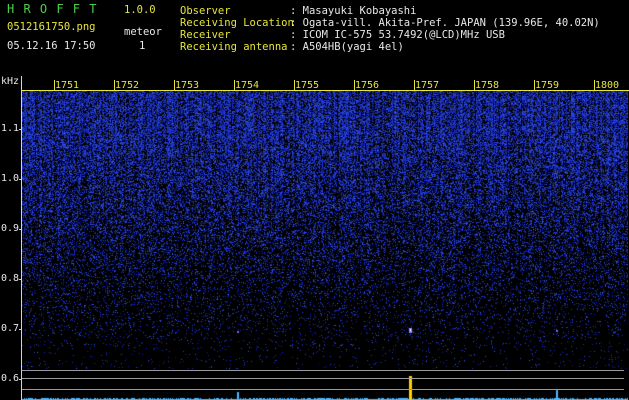 This screenshot has height=400, width=629. Describe the element at coordinates (51, 27) in the screenshot. I see `file-name: 0512161750.png` at that location.